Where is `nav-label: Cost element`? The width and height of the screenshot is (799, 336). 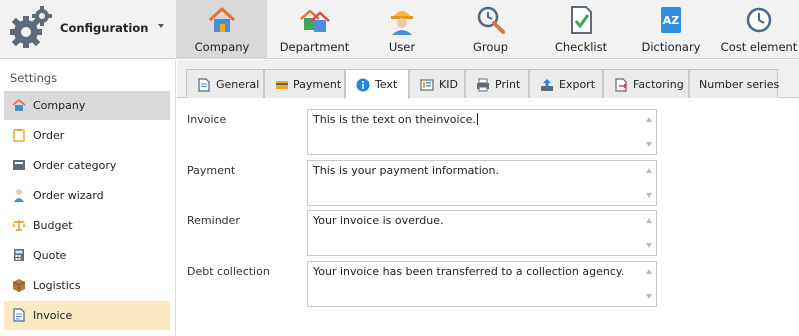
nav-label: Cost element is located at coordinates (759, 47).